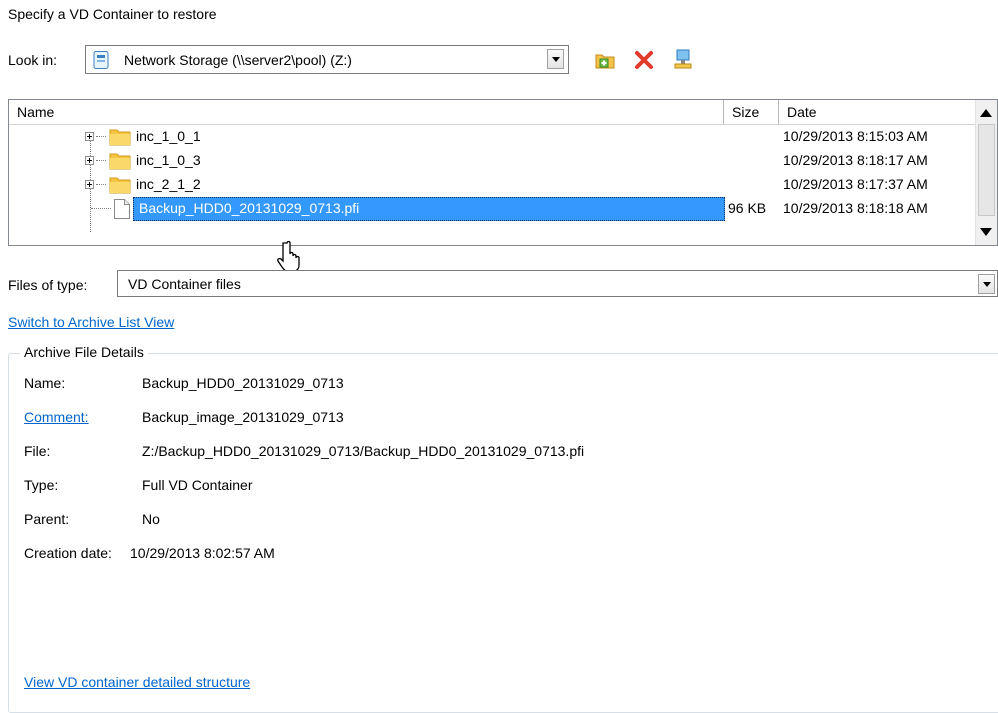  I want to click on file-name: inc_2_1_2, so click(168, 184).